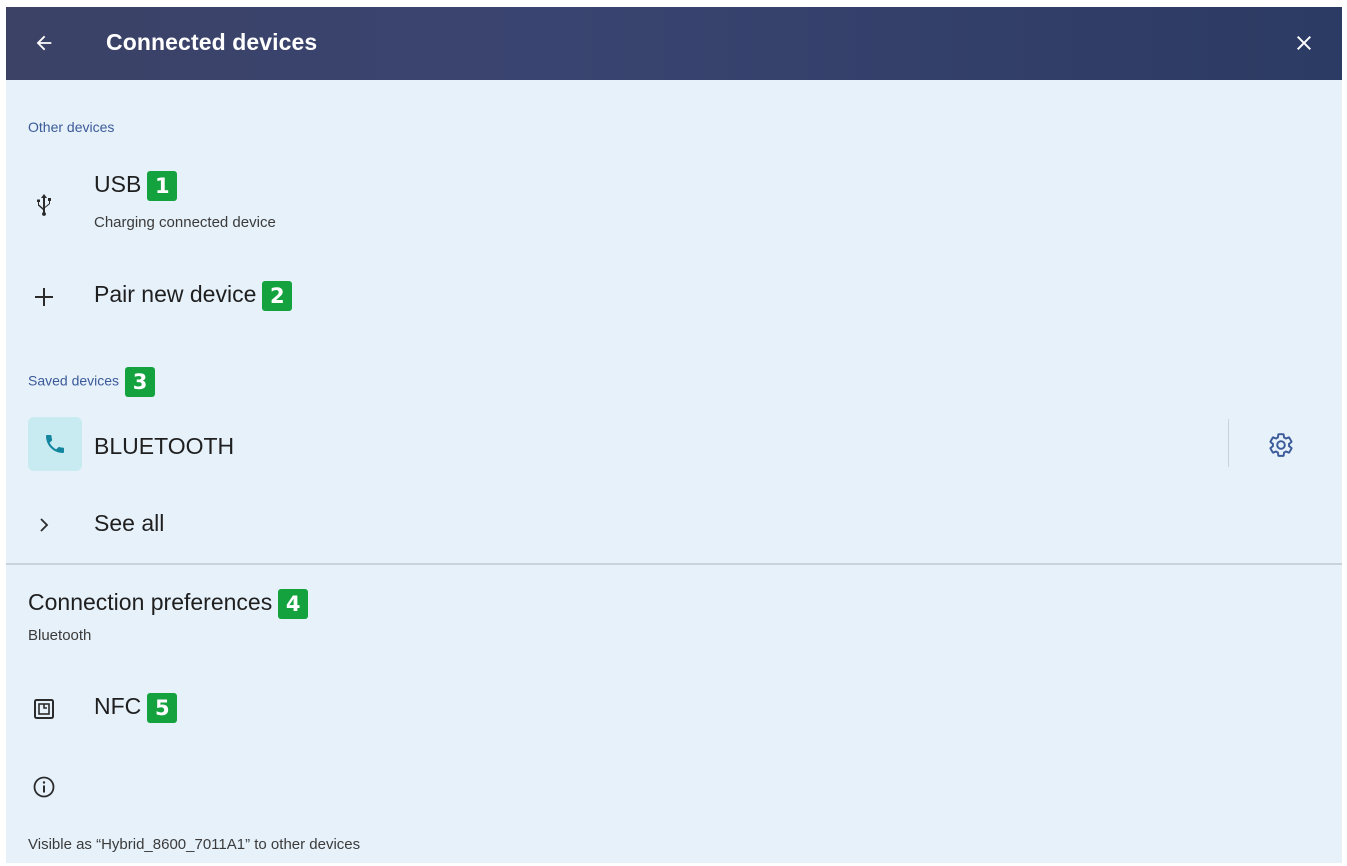  Describe the element at coordinates (55, 444) in the screenshot. I see `phone-icon` at that location.